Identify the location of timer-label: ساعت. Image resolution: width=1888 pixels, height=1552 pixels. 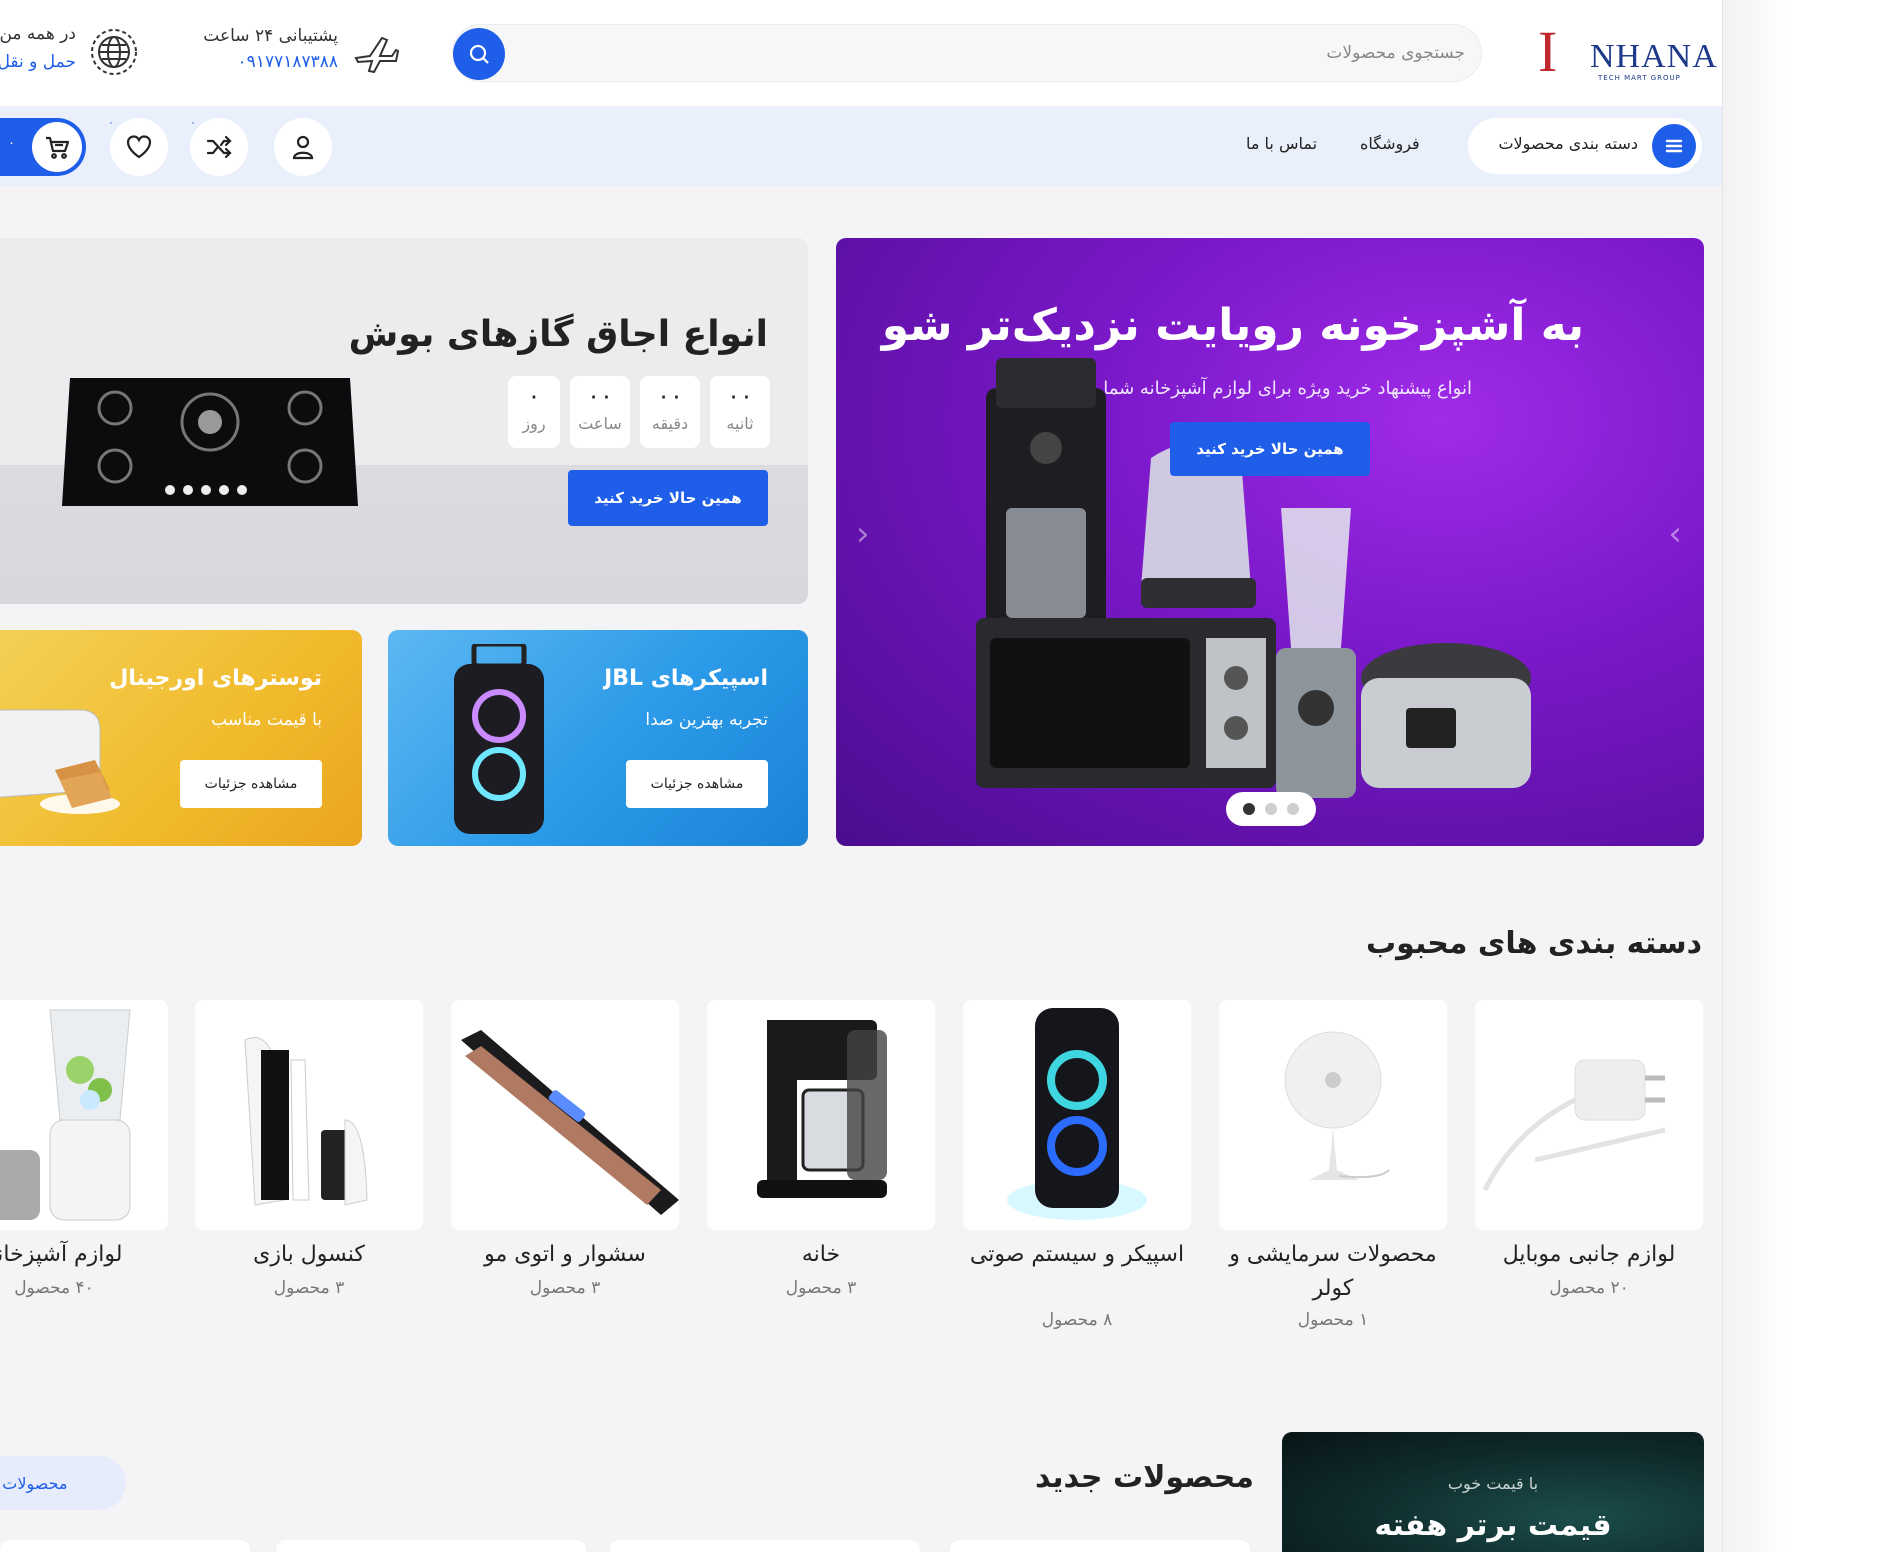
(600, 423).